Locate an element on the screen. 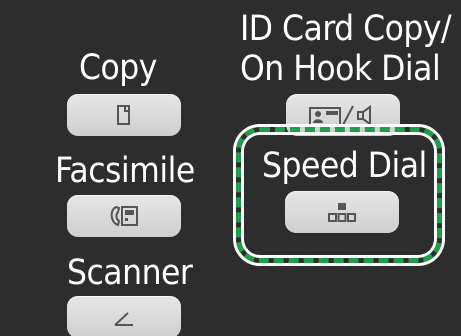 This screenshot has width=461, height=336. scanner-button is located at coordinates (124, 316).